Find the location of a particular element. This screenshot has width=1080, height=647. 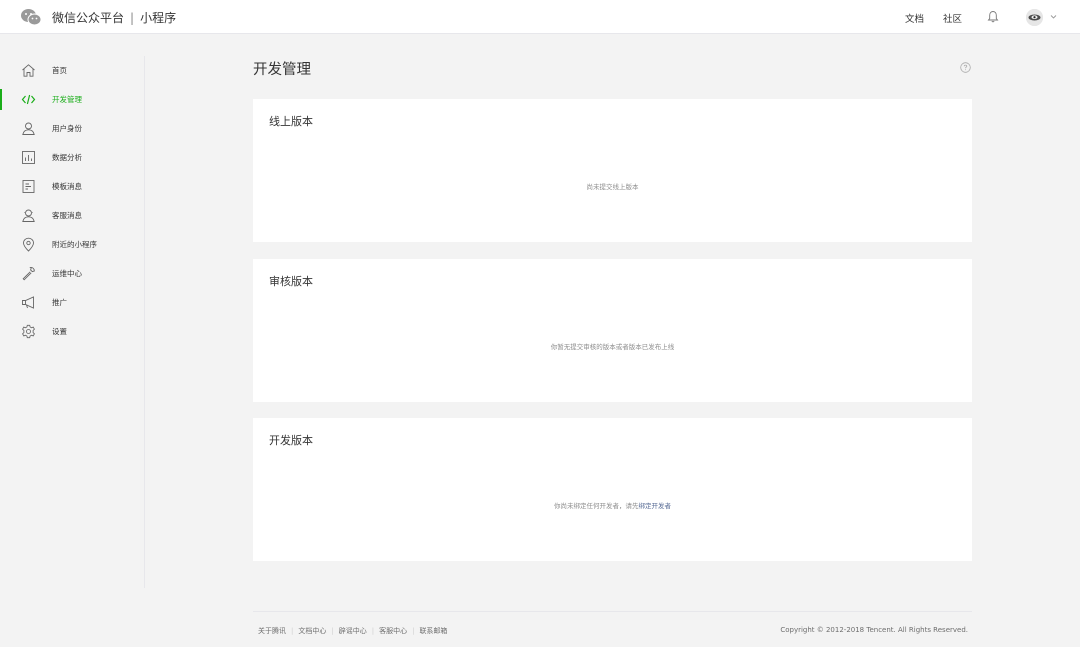

customer-service-icon is located at coordinates (28, 215).